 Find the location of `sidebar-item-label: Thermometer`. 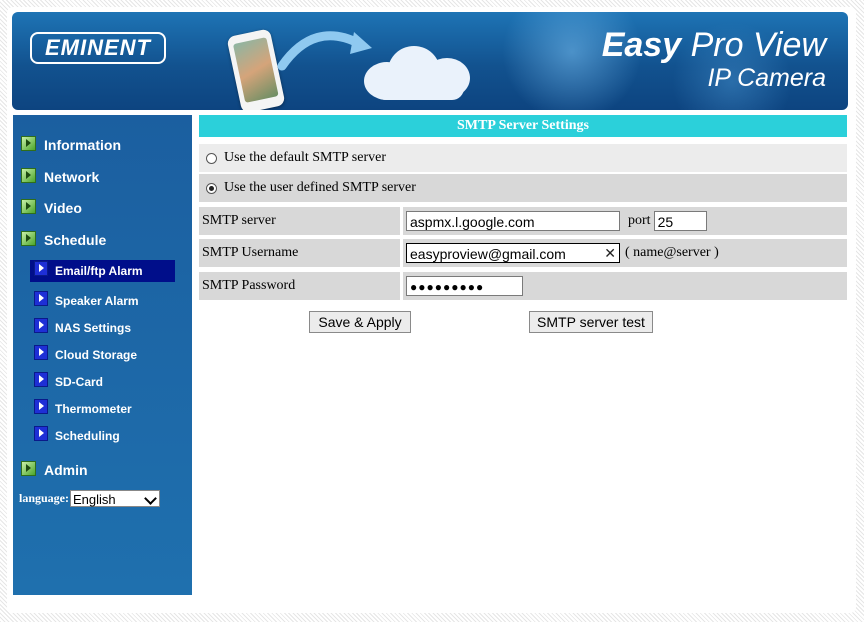

sidebar-item-label: Thermometer is located at coordinates (93, 409).